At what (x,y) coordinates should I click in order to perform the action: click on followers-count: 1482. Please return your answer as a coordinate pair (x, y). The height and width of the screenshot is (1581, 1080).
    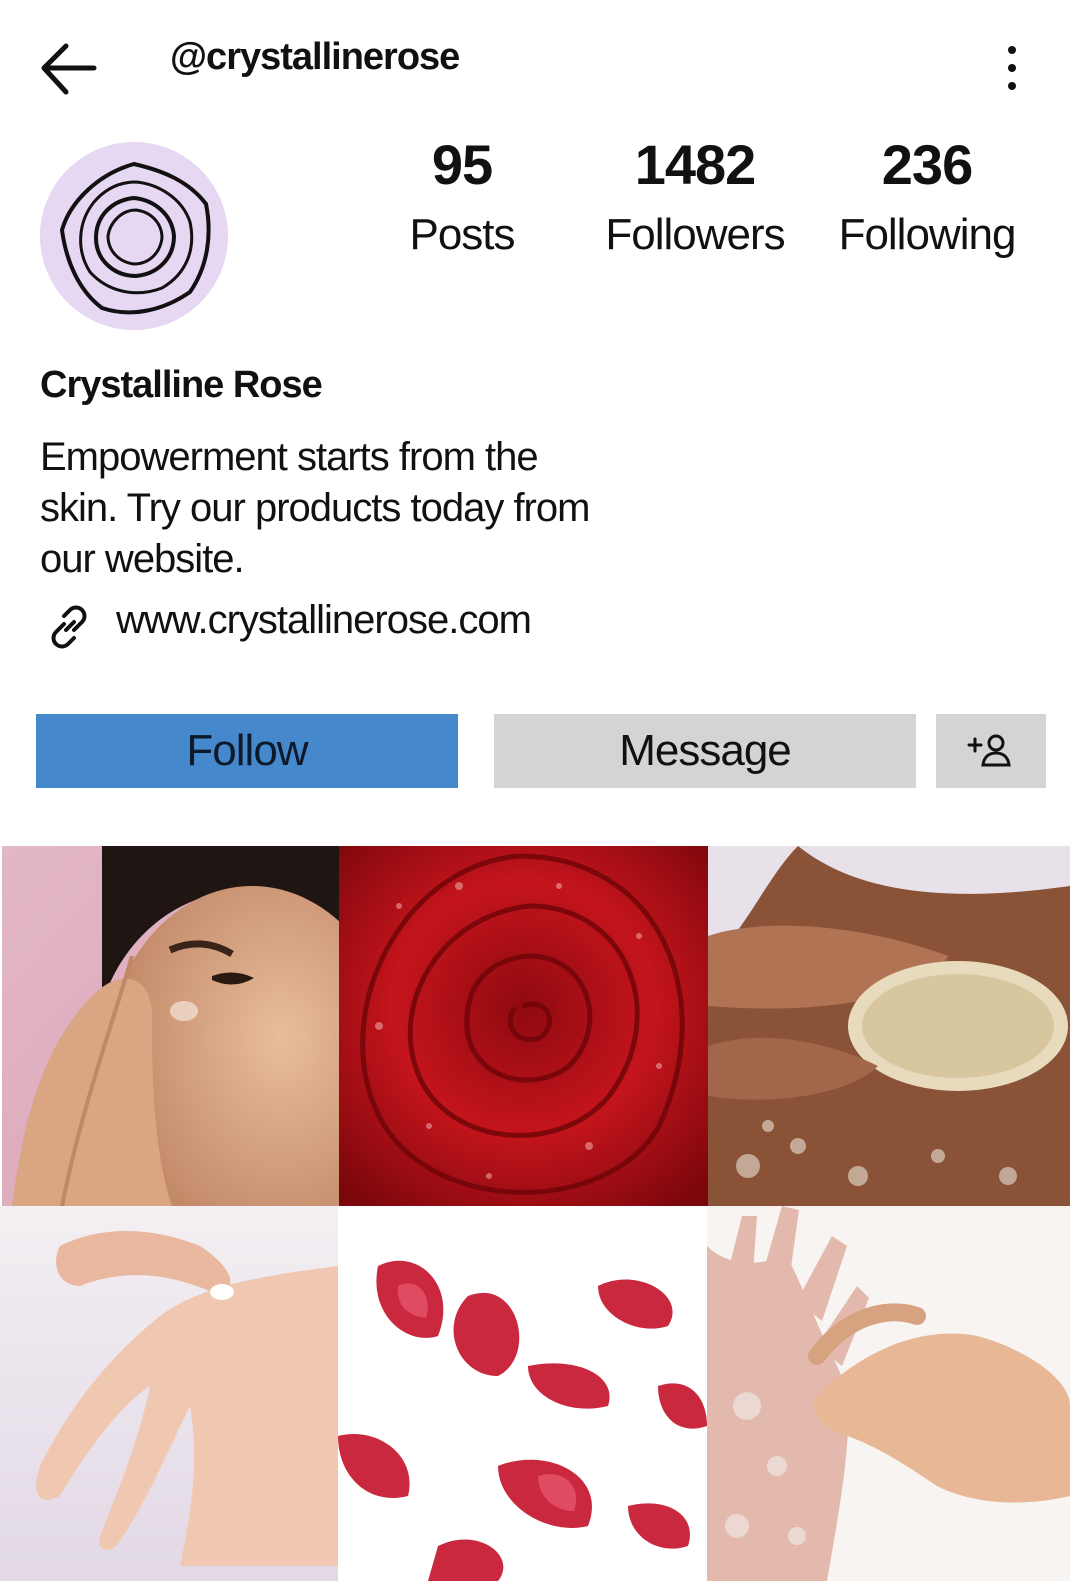
    Looking at the image, I should click on (695, 164).